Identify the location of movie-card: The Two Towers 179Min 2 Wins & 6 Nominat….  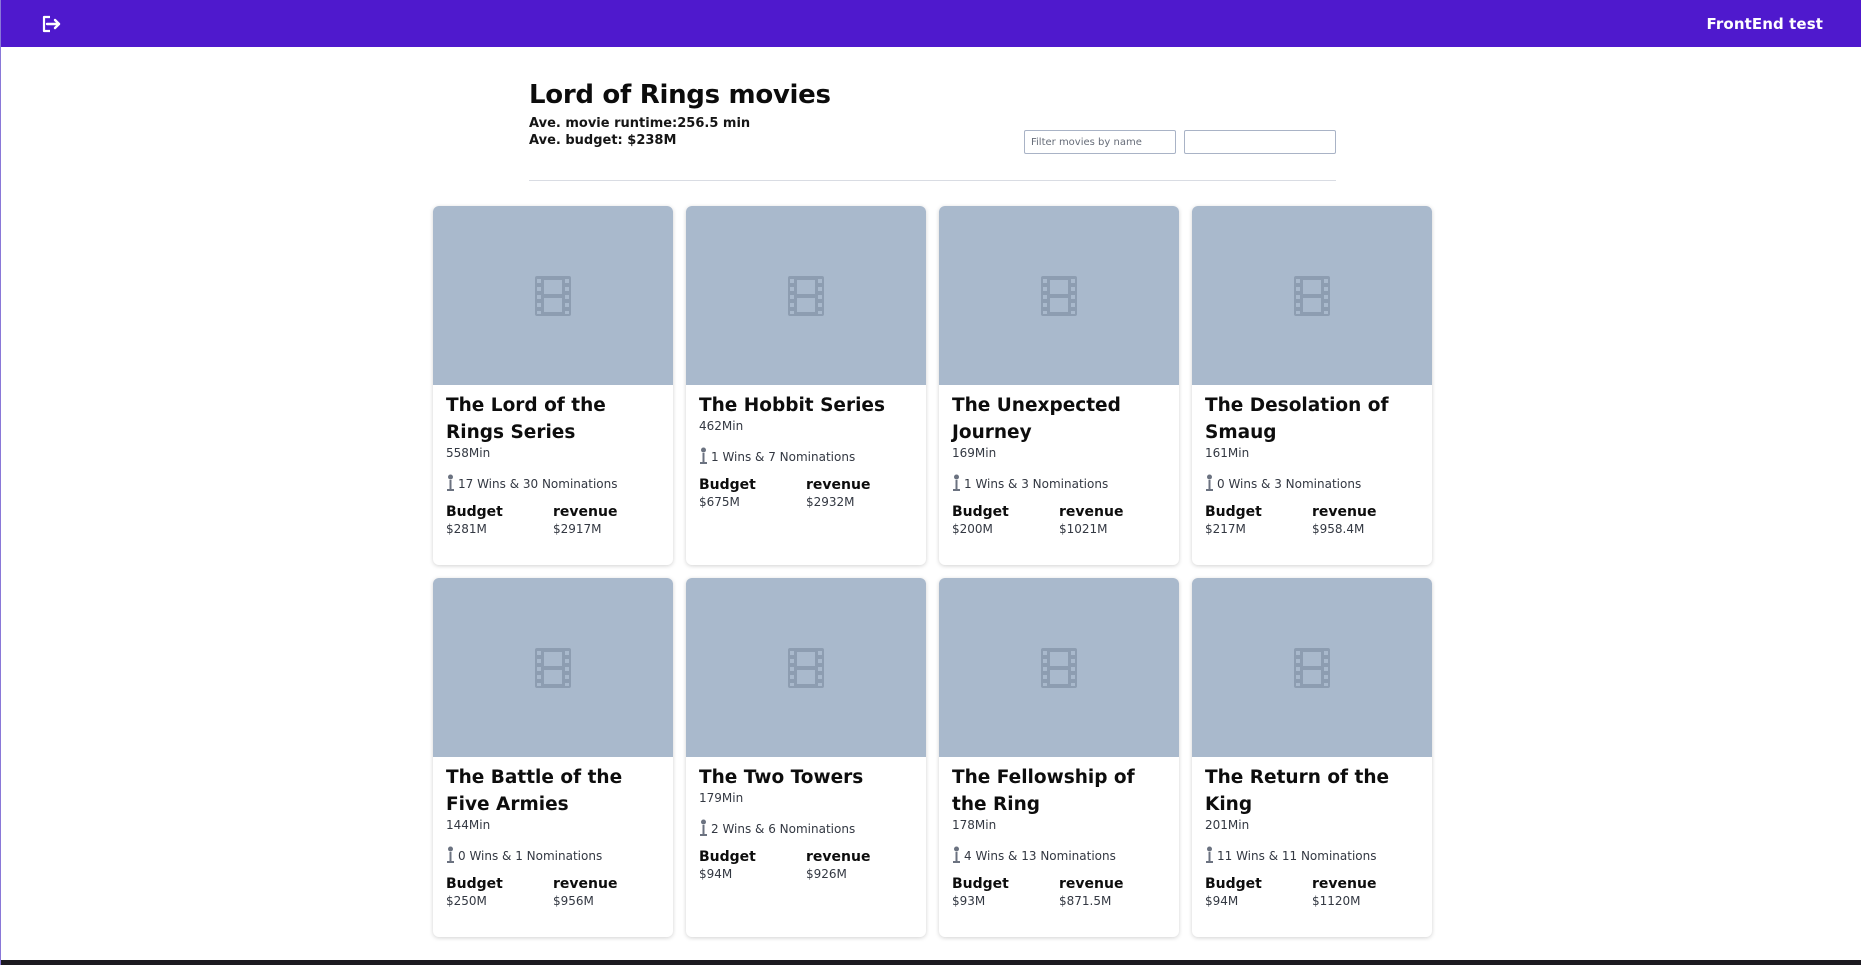
(806, 757).